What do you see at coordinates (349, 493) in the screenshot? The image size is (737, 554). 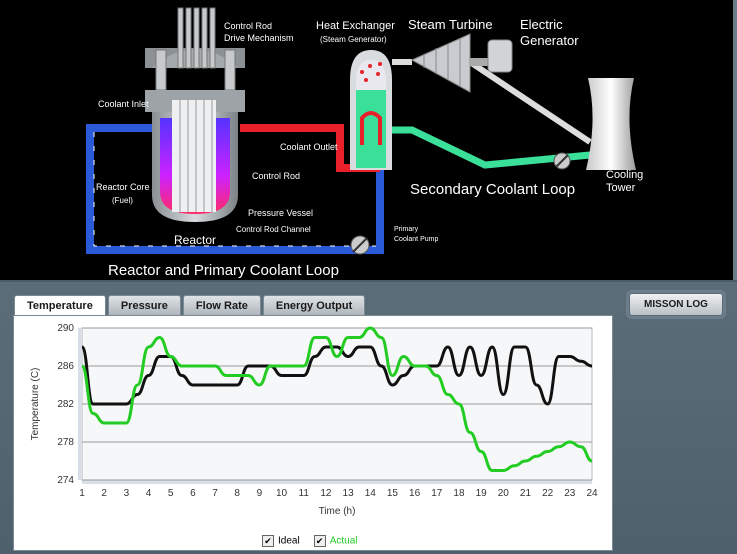 I see `x-tick-label: 13` at bounding box center [349, 493].